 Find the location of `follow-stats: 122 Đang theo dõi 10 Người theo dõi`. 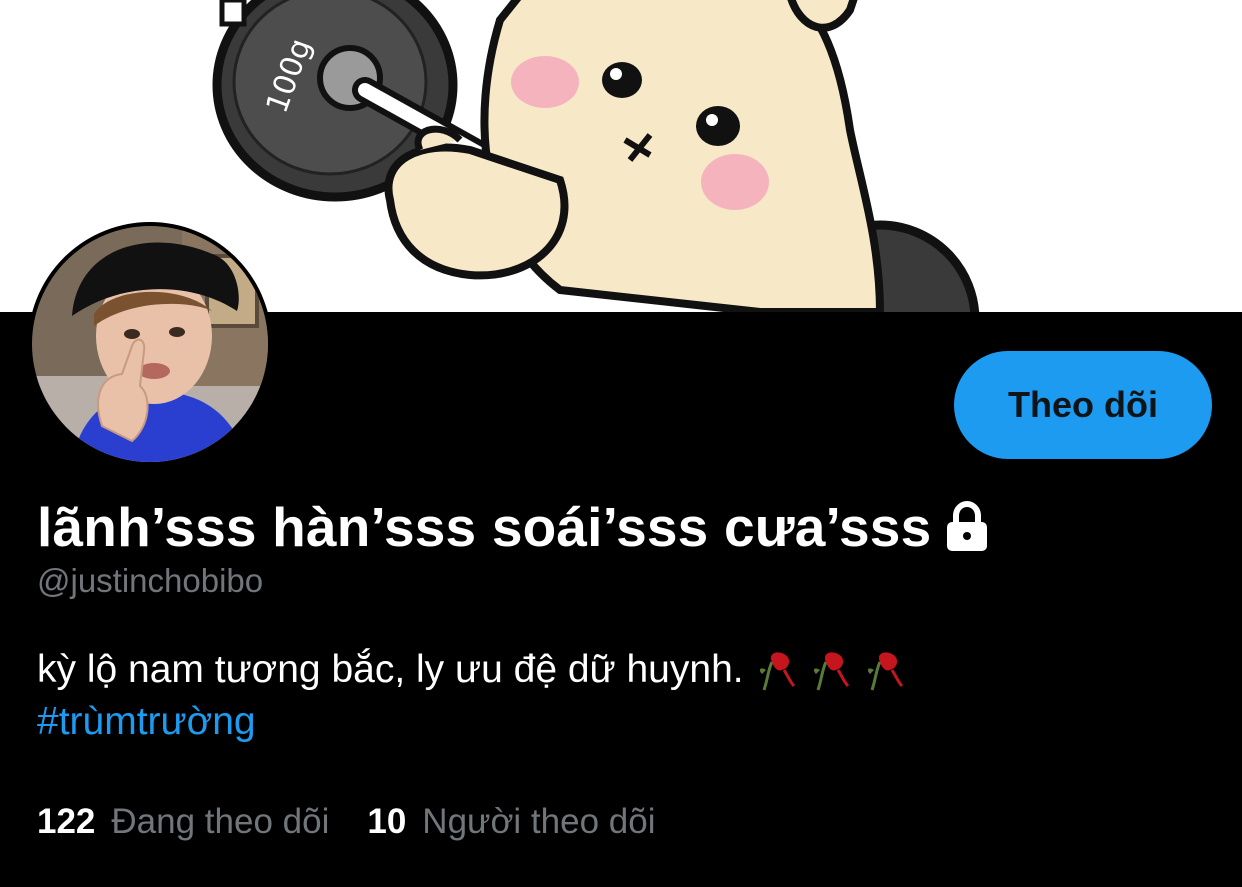

follow-stats: 122 Đang theo dõi 10 Người theo dõi is located at coordinates (346, 822).